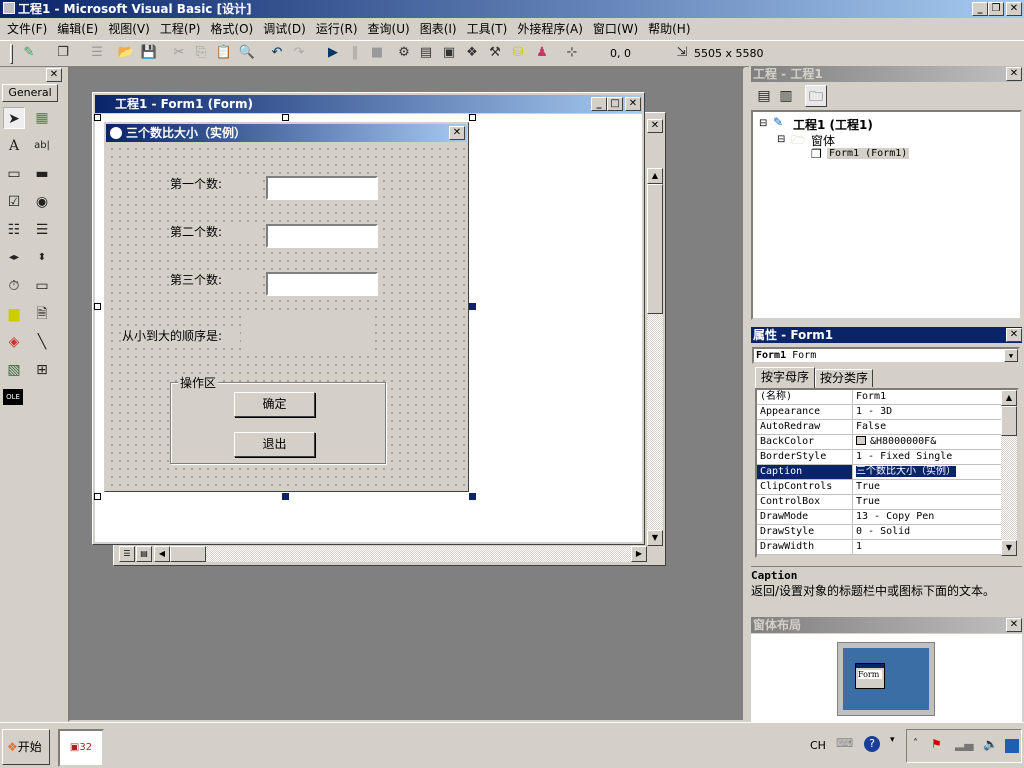 The height and width of the screenshot is (768, 1024). I want to click on textbox-first-number, so click(322, 188).